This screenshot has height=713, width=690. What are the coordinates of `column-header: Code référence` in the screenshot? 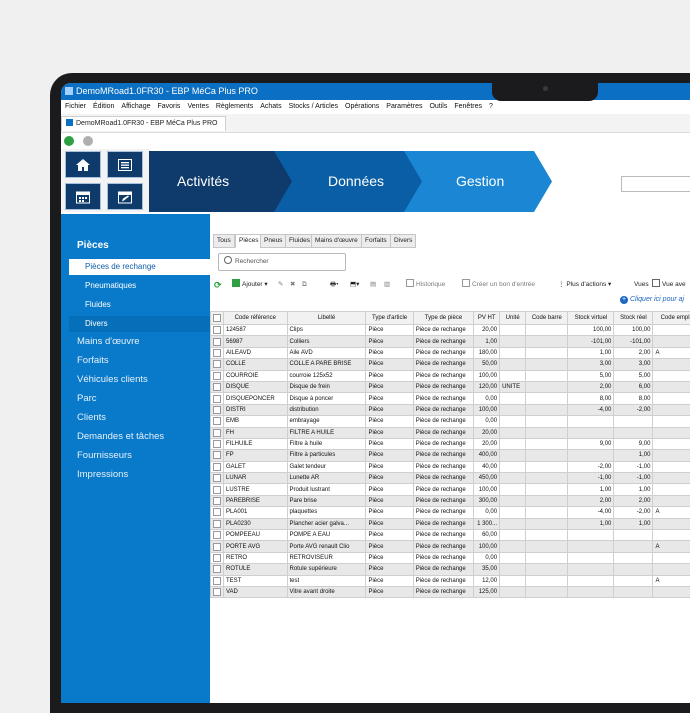 It's located at (256, 318).